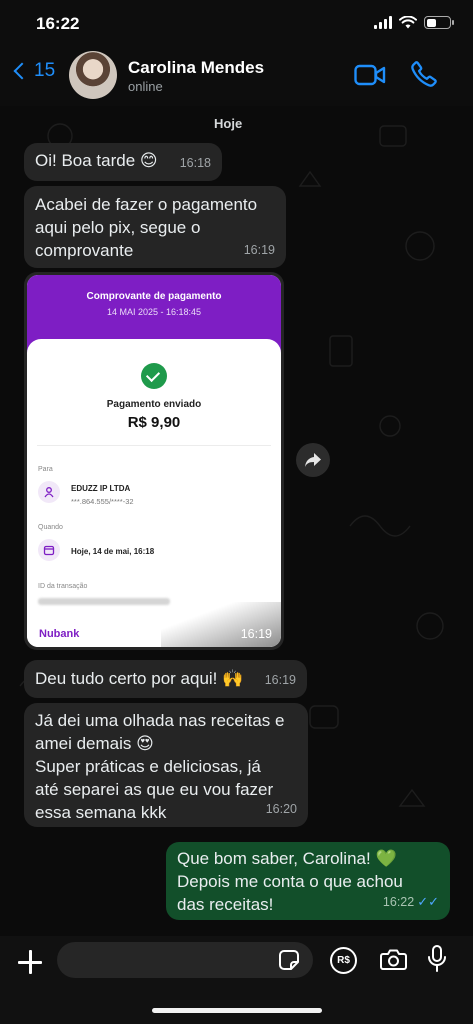  I want to click on home-indicator, so click(237, 1010).